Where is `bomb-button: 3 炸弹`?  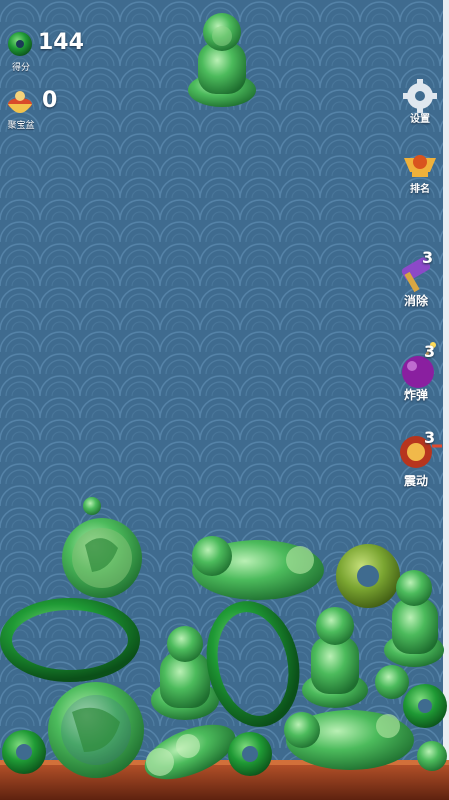
bomb-button: 3 炸弹 is located at coordinates (416, 373).